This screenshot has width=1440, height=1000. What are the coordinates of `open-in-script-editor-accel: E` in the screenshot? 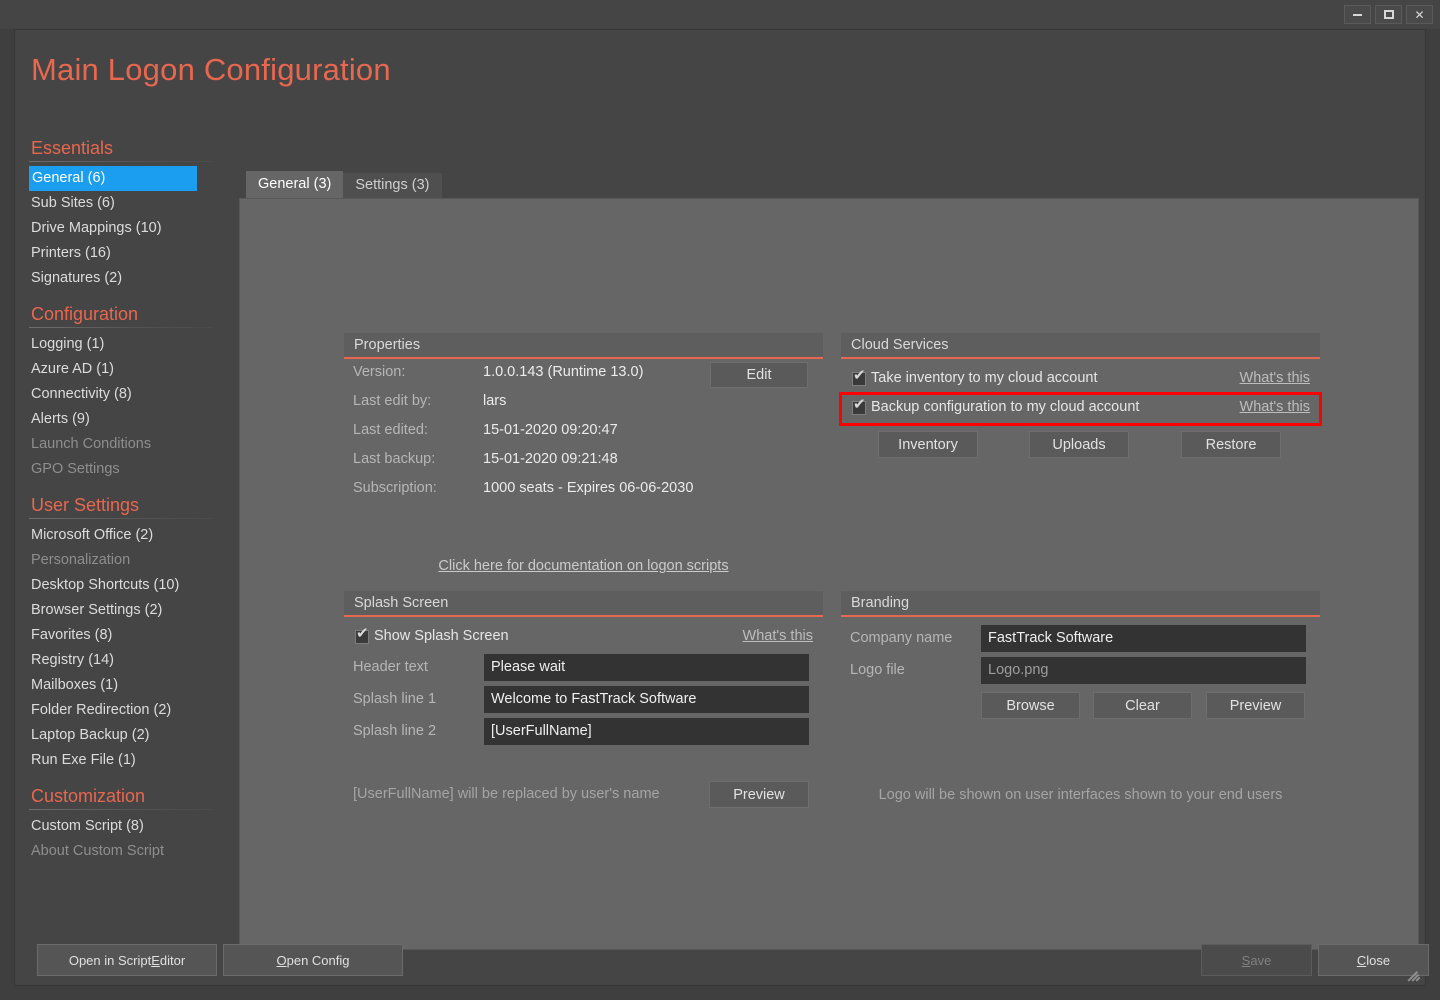 It's located at (155, 960).